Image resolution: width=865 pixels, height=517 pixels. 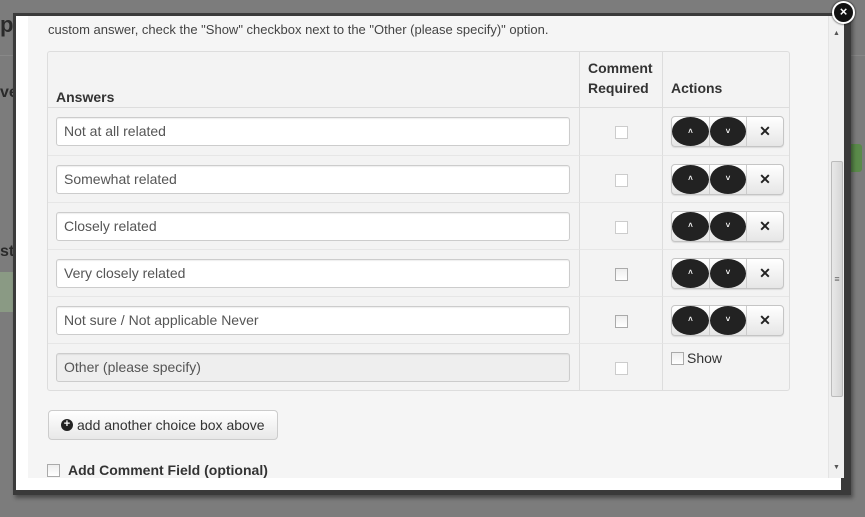 What do you see at coordinates (7, 292) in the screenshot?
I see `background-alert` at bounding box center [7, 292].